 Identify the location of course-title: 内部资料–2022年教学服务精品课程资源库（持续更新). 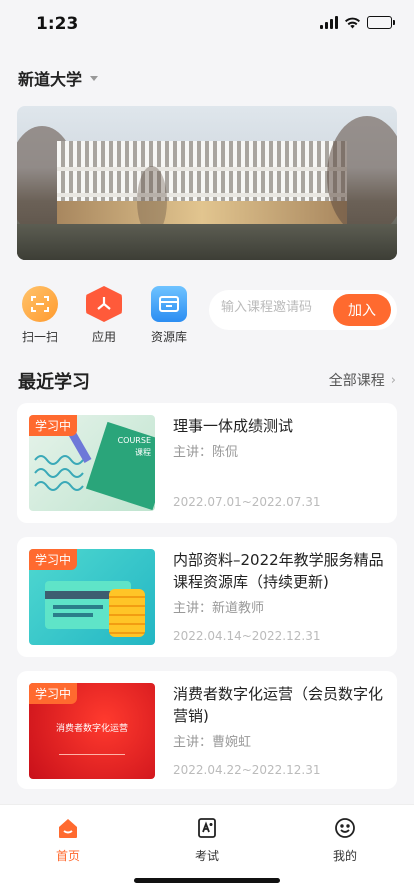
(278, 571).